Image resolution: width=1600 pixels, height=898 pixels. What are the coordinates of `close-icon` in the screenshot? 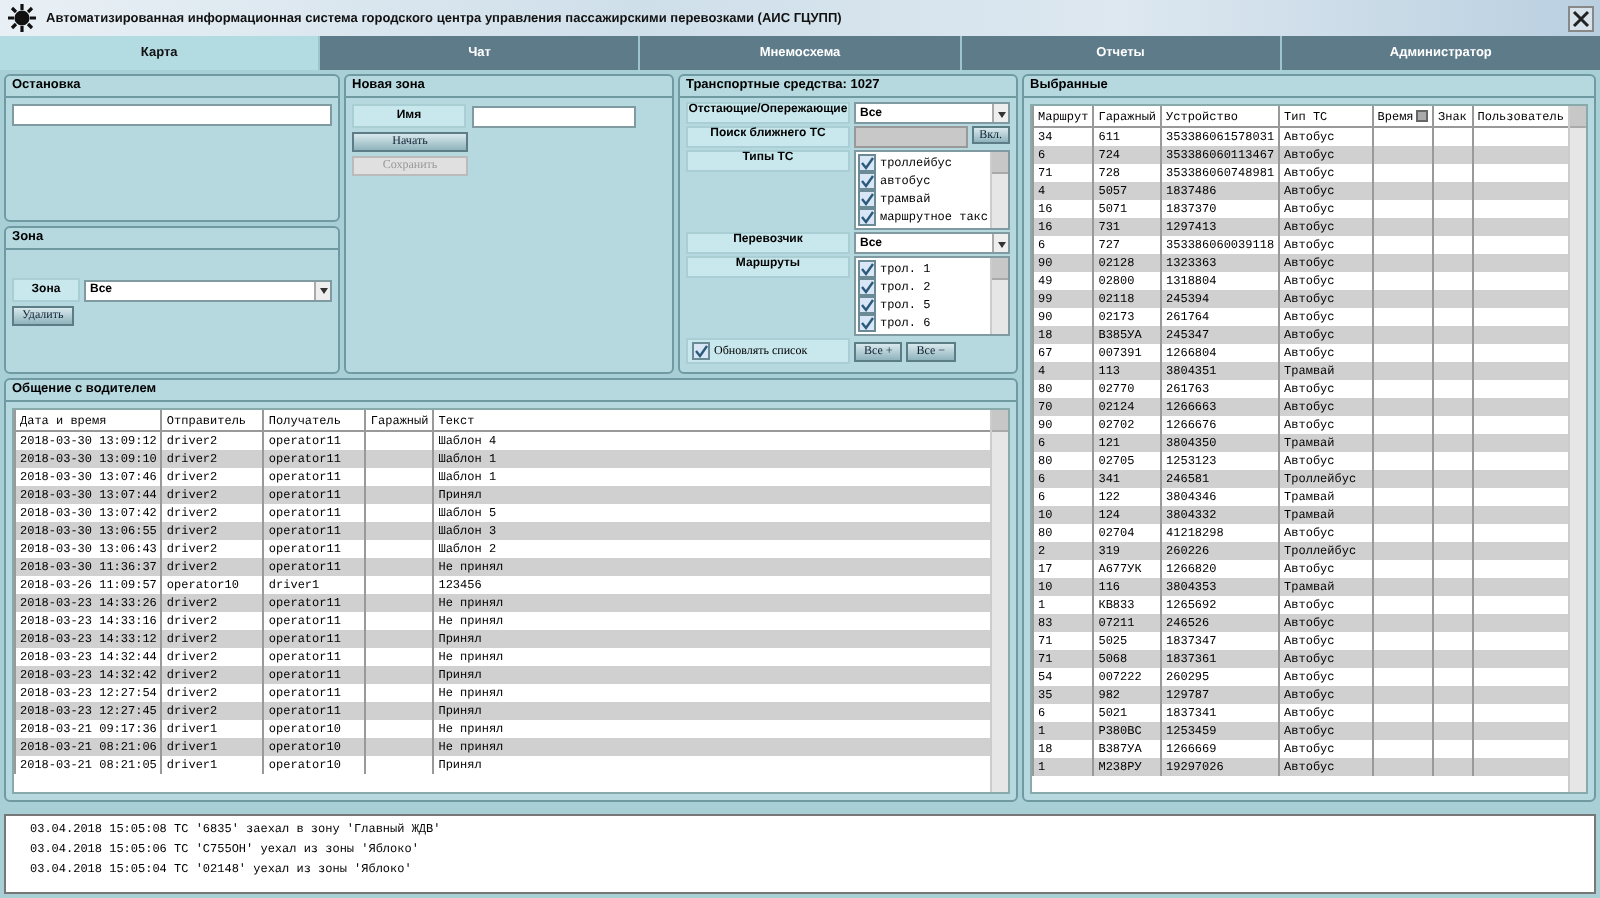 It's located at (1581, 18).